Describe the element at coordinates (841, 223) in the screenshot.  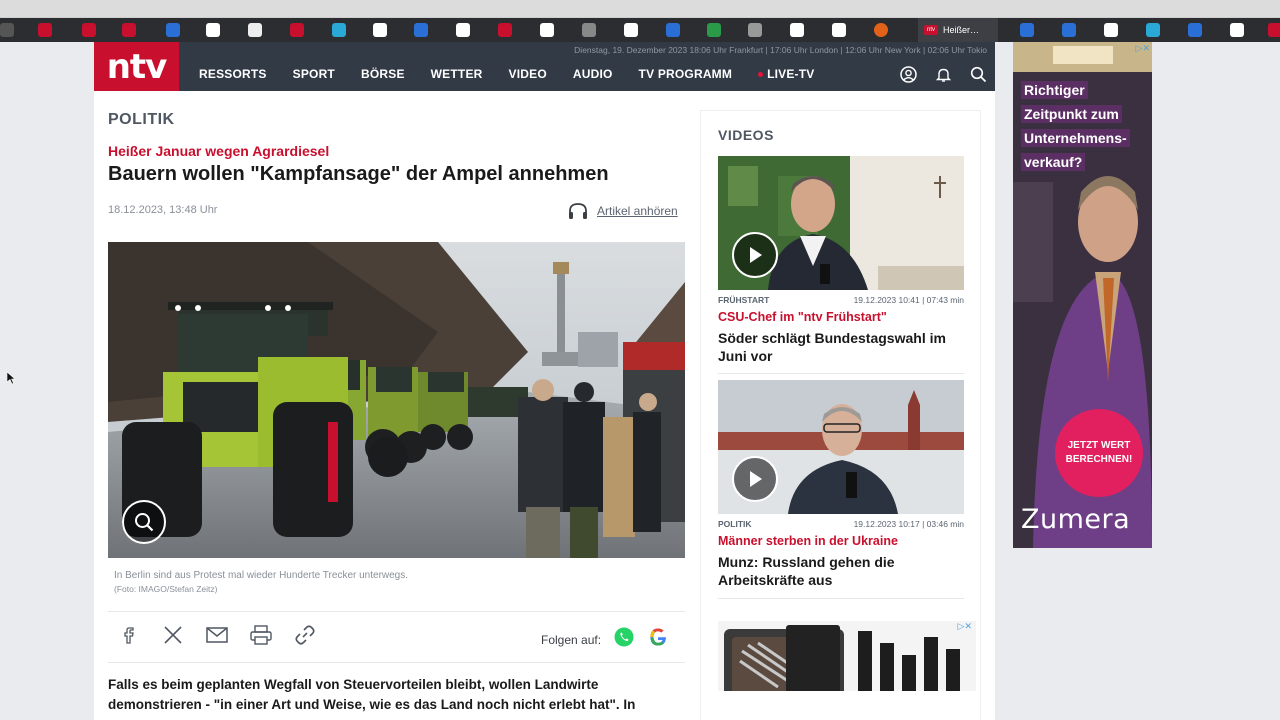
I see `video-thumbnail-soeder` at that location.